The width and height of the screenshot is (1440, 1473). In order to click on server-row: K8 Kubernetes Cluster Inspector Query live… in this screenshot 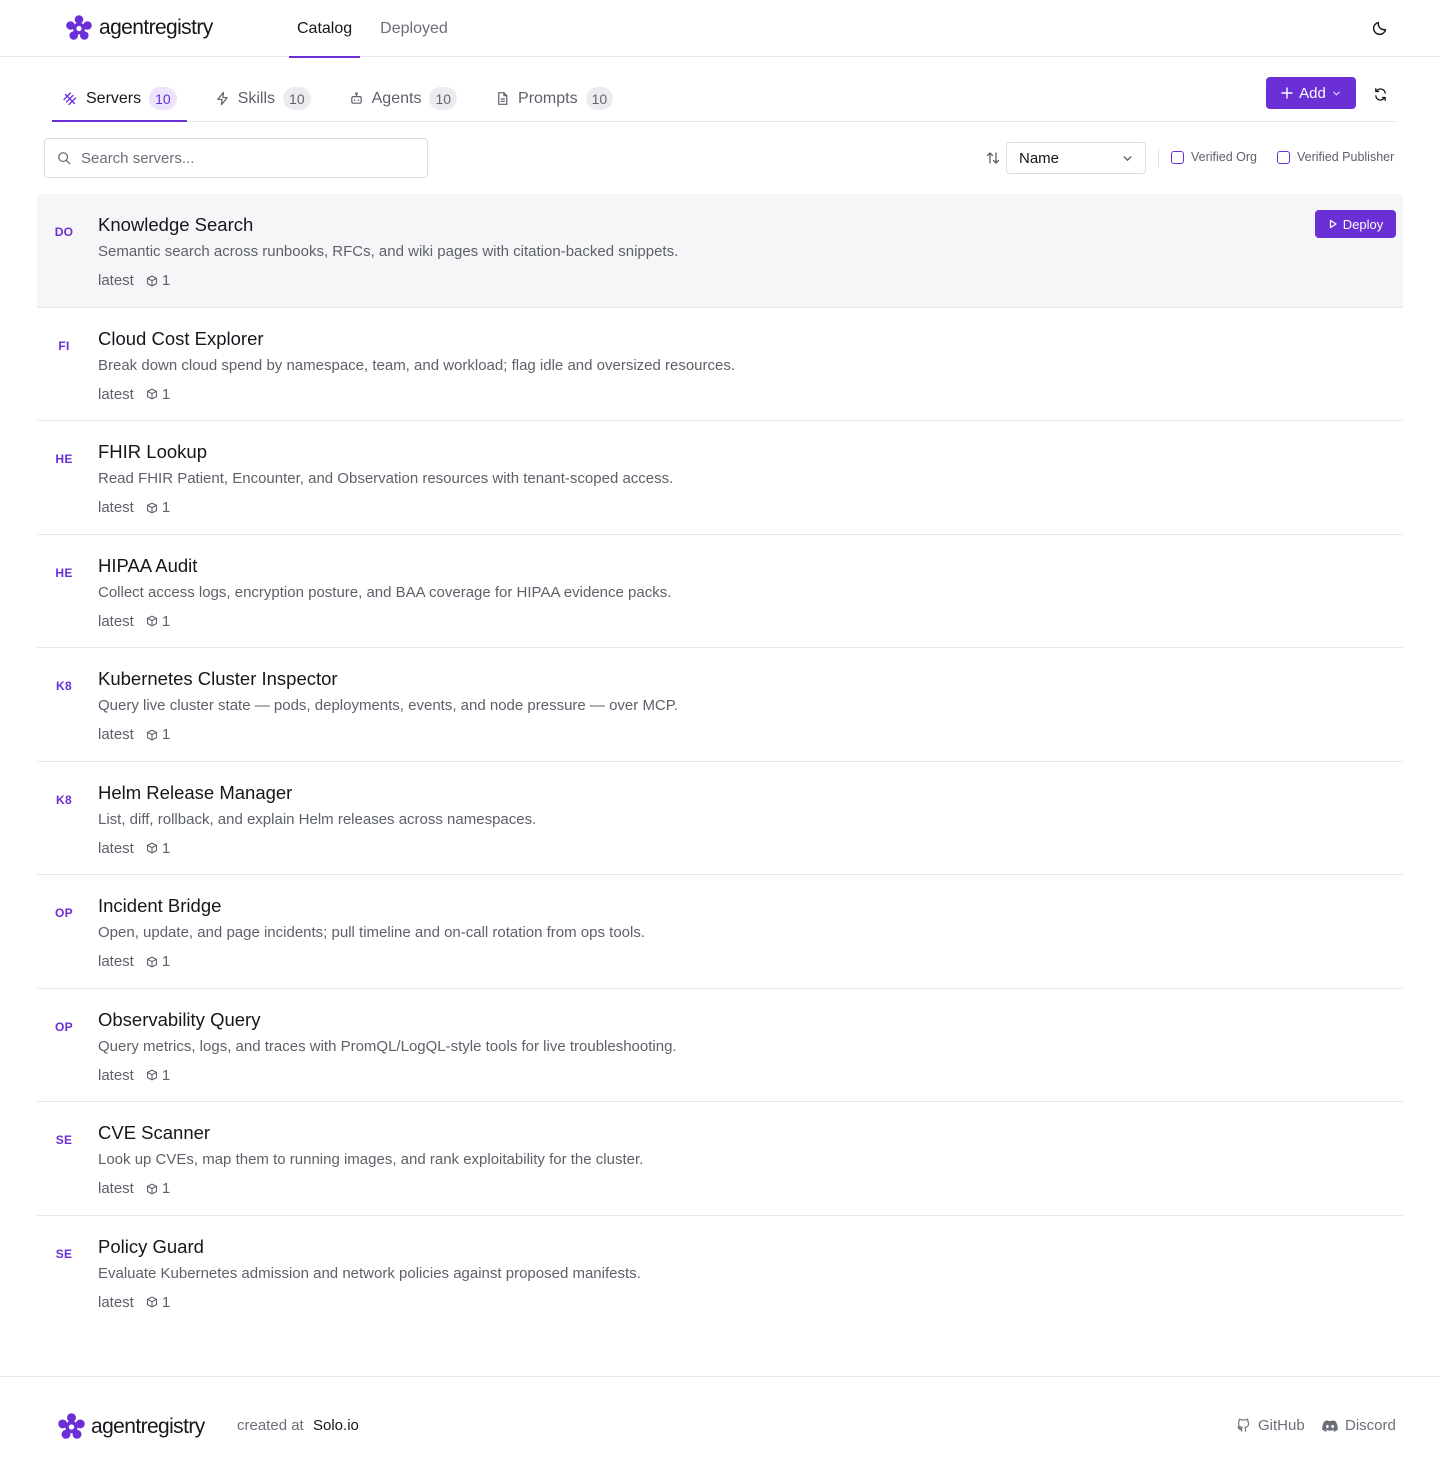, I will do `click(720, 705)`.